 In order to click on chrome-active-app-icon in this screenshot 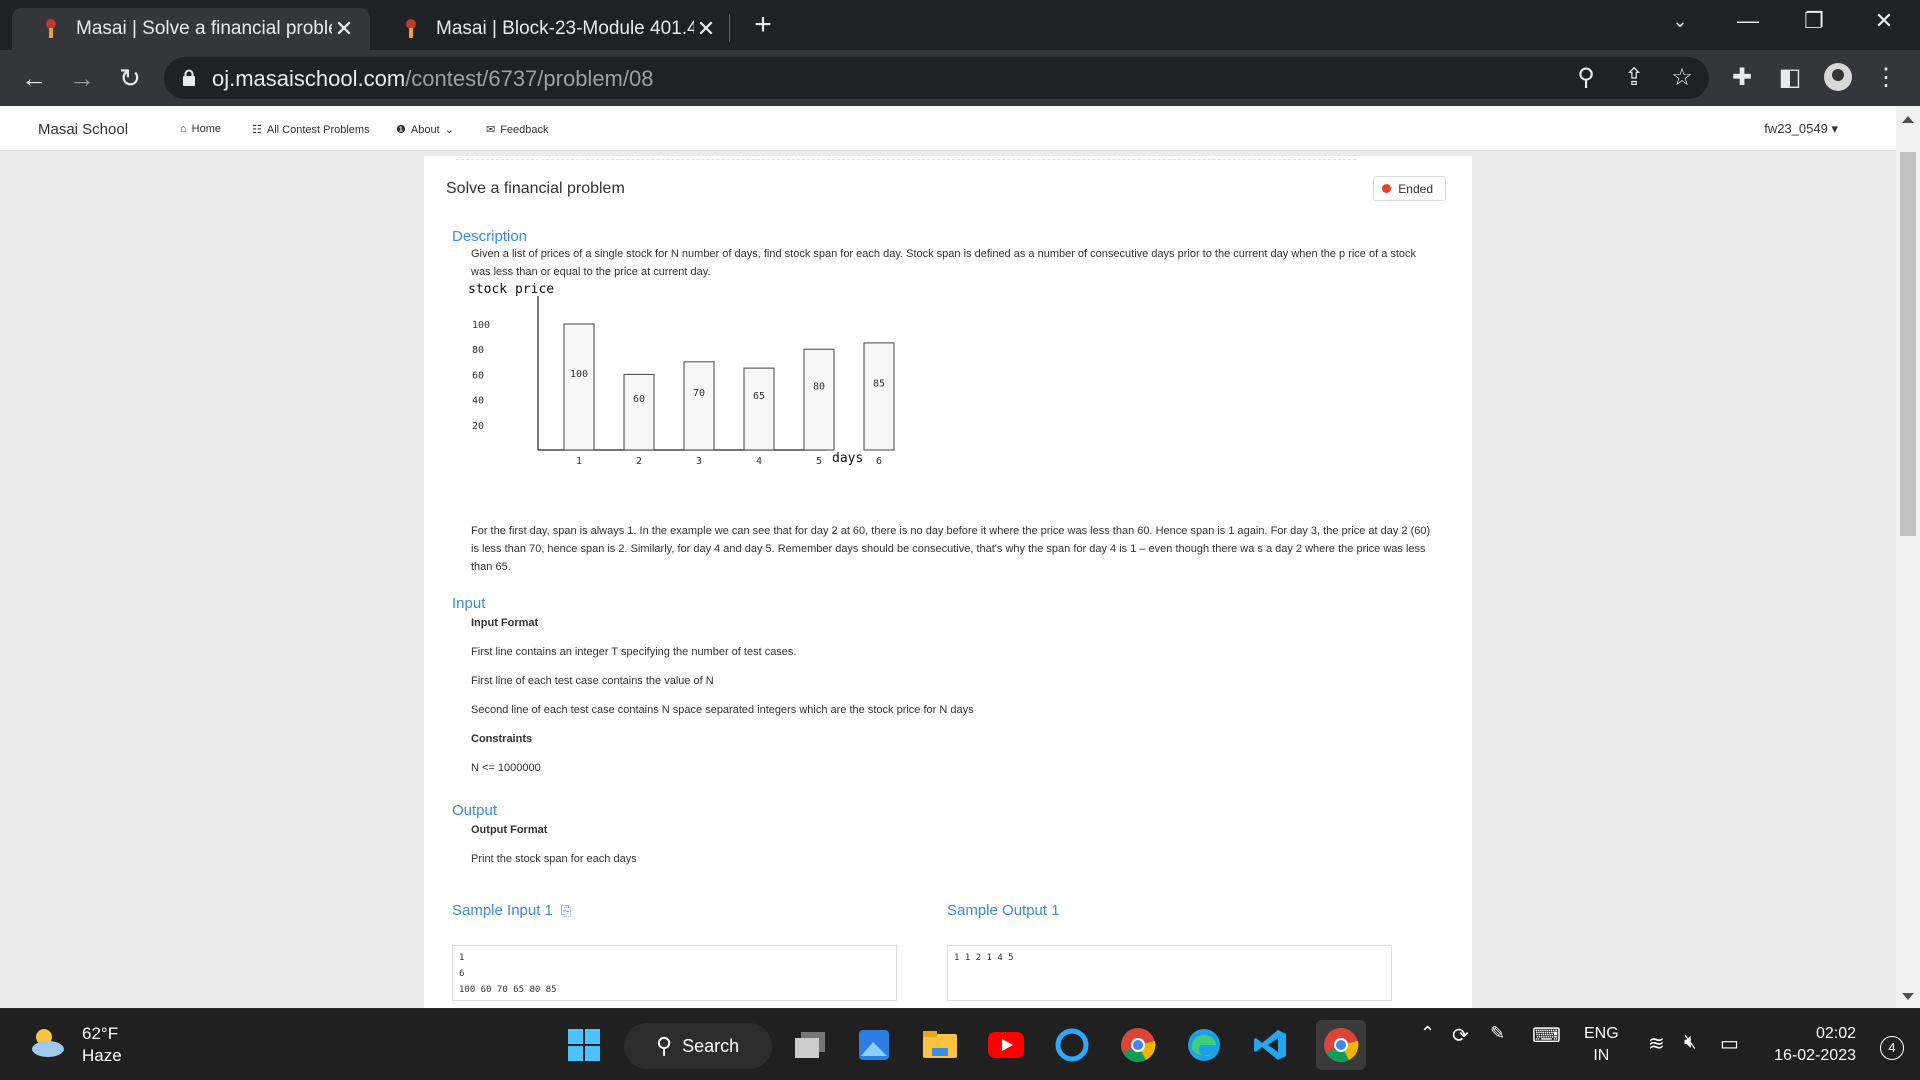, I will do `click(1341, 1045)`.